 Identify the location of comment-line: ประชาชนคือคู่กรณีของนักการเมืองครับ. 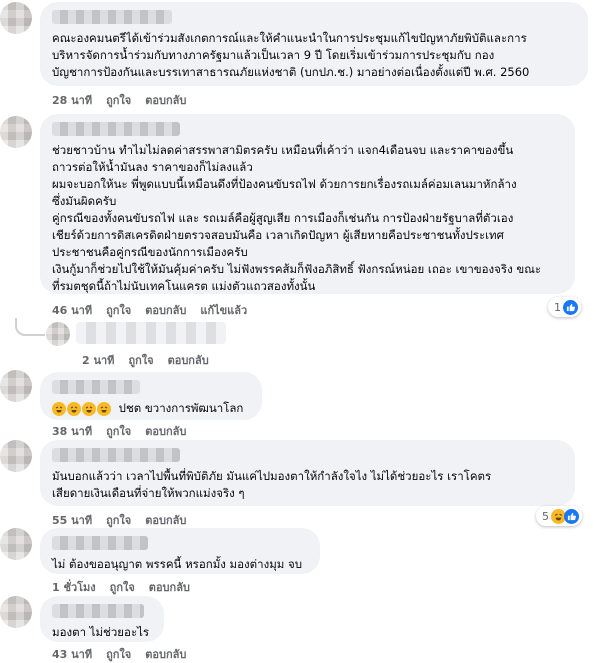
(150, 252).